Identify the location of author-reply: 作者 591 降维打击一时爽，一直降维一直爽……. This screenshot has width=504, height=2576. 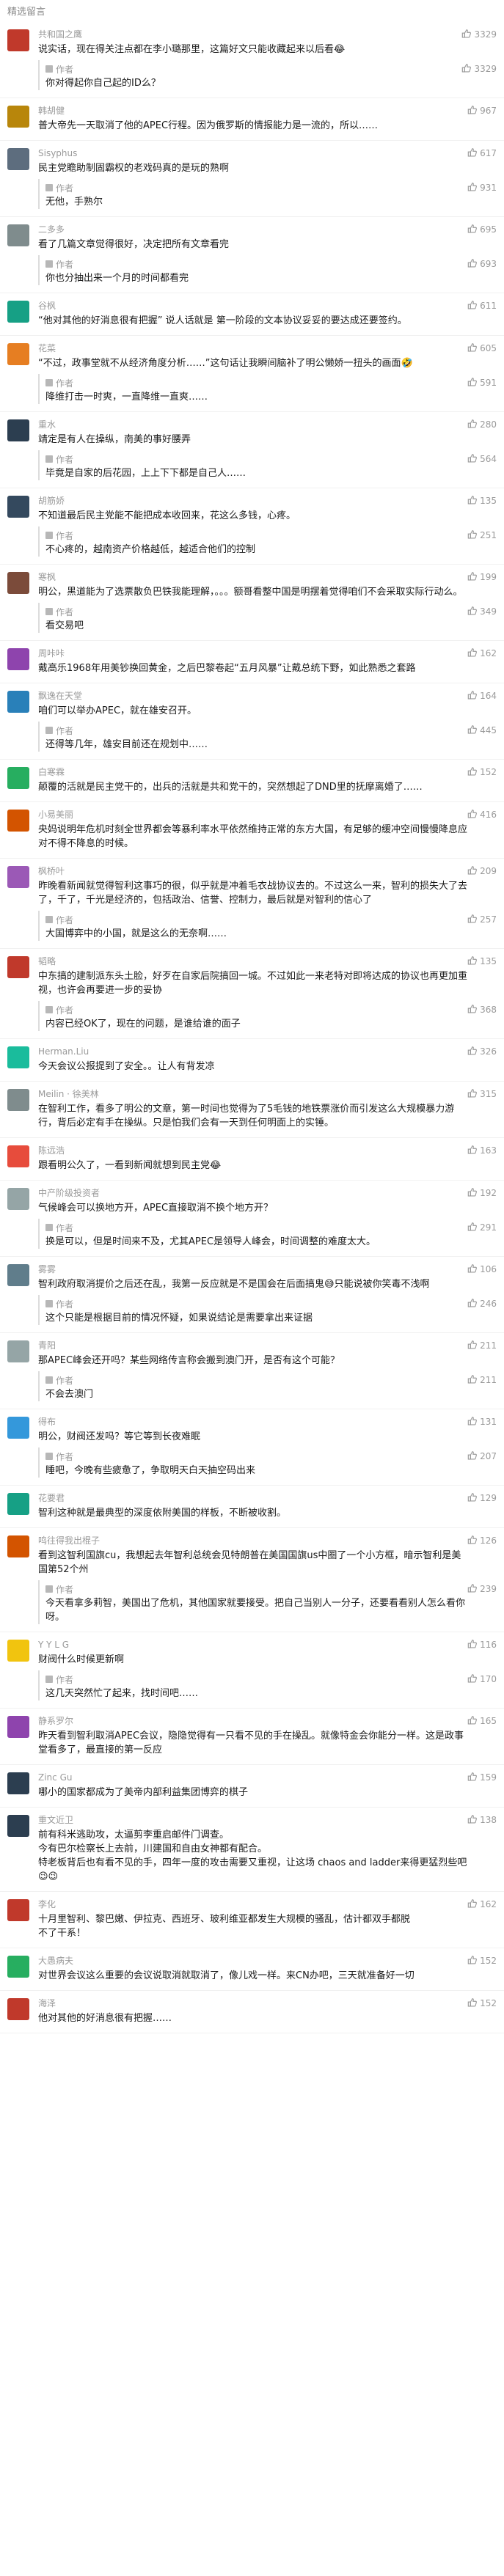
(267, 389).